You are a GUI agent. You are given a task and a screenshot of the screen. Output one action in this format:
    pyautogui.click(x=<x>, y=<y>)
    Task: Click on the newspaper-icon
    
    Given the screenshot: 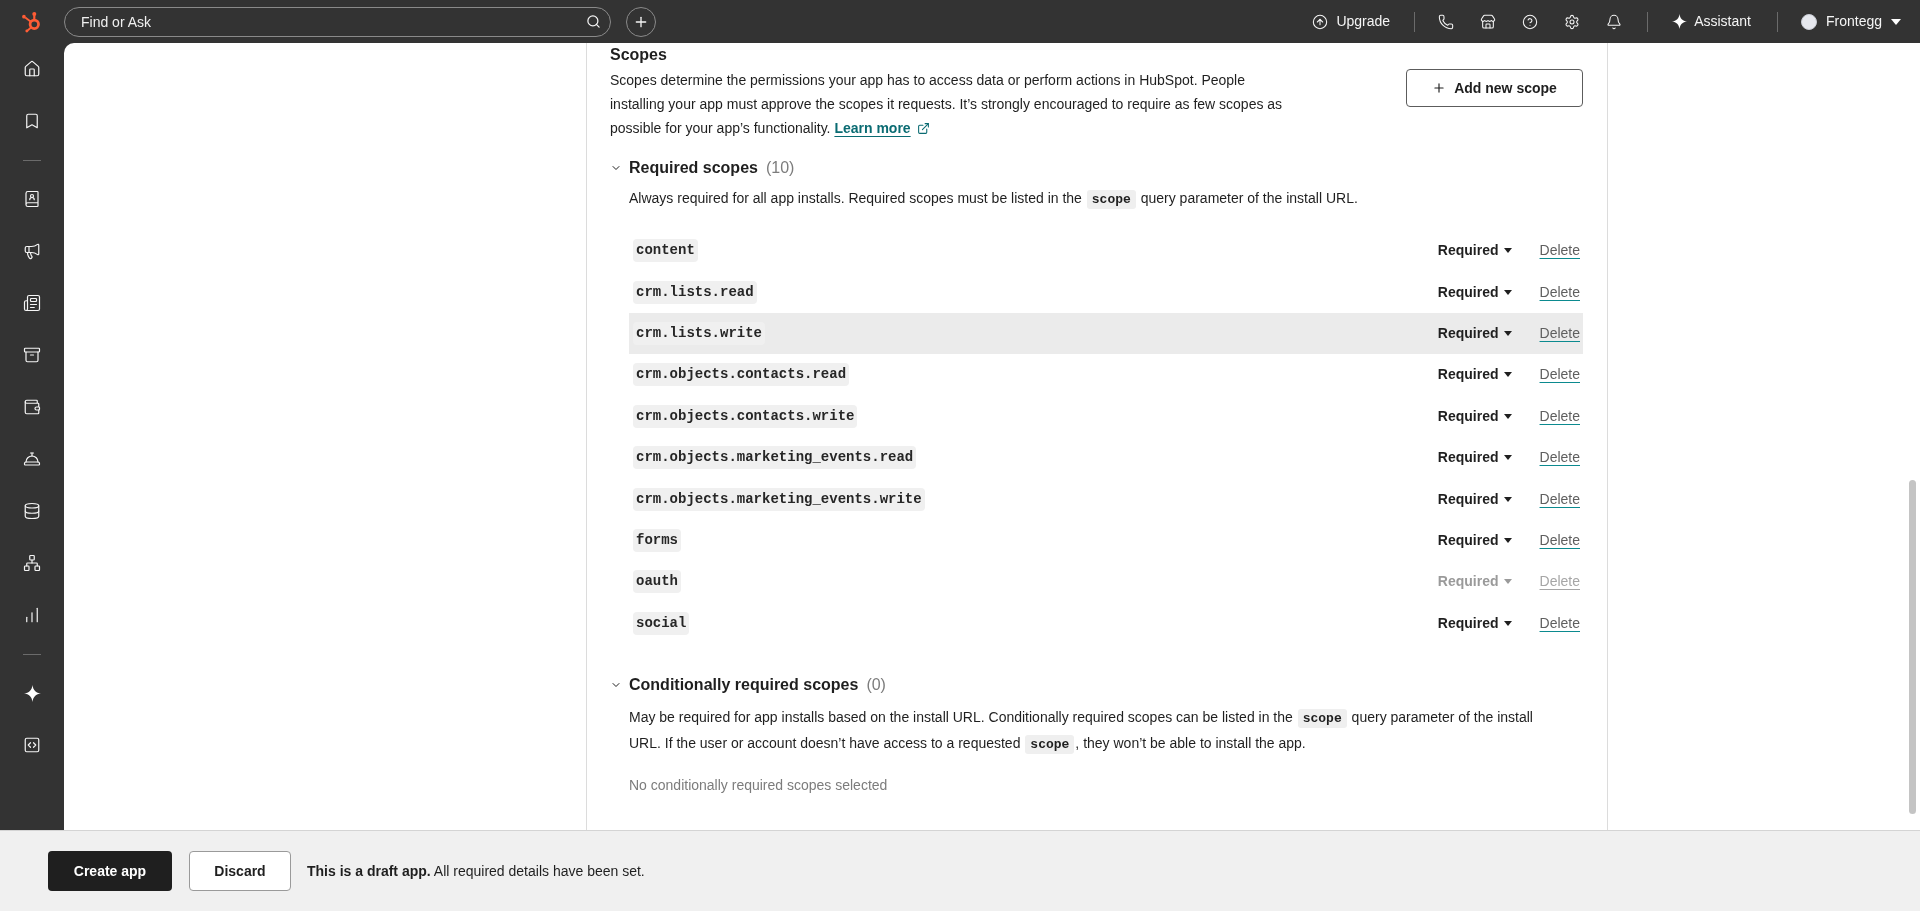 What is the action you would take?
    pyautogui.click(x=32, y=303)
    